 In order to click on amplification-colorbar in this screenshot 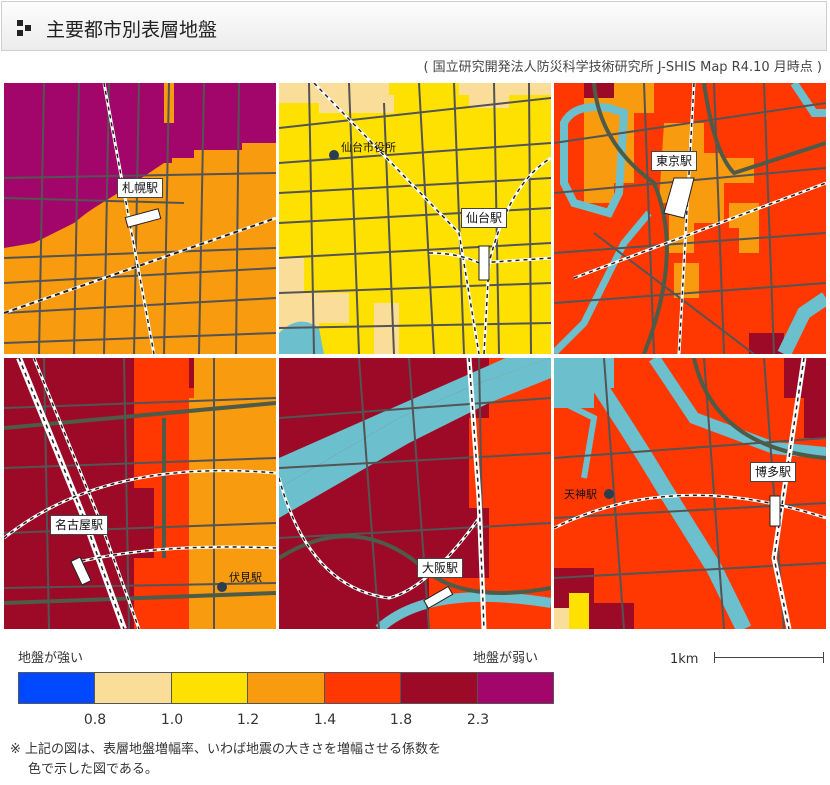, I will do `click(286, 688)`.